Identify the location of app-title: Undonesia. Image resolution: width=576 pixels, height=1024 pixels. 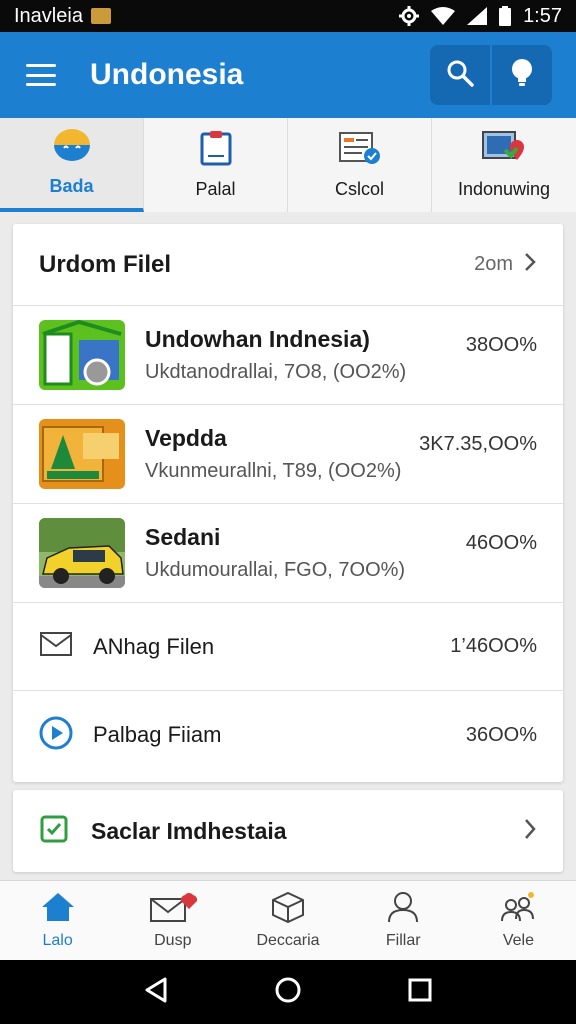
(167, 74).